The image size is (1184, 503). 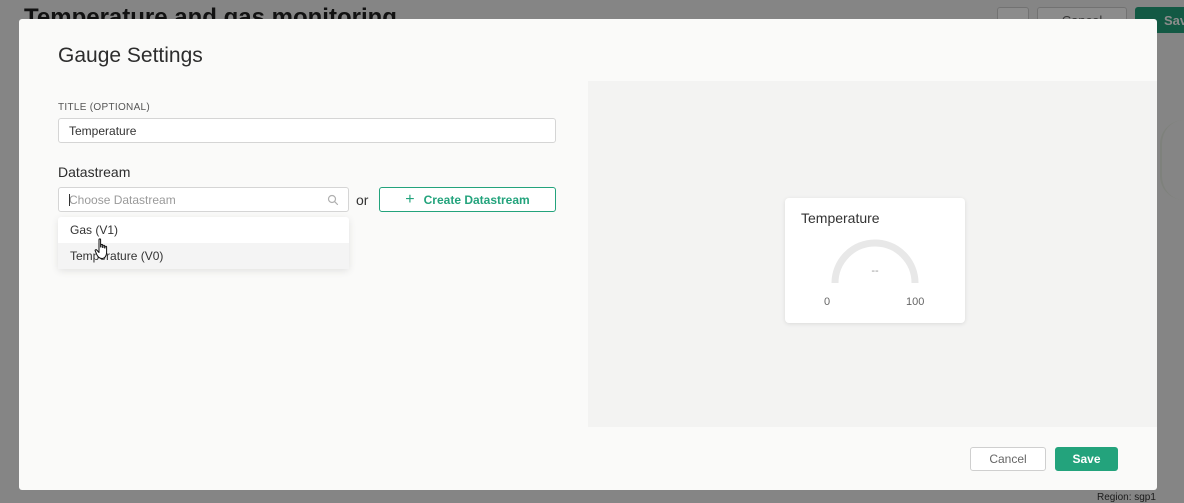 I want to click on or-separator: or, so click(x=362, y=200).